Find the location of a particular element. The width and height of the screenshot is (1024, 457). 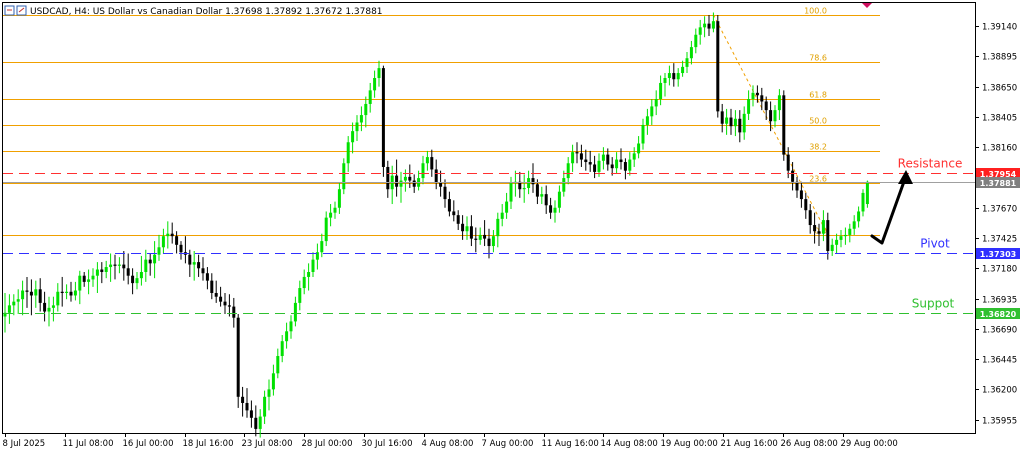

y-tick-label: 1.38160 is located at coordinates (999, 149).